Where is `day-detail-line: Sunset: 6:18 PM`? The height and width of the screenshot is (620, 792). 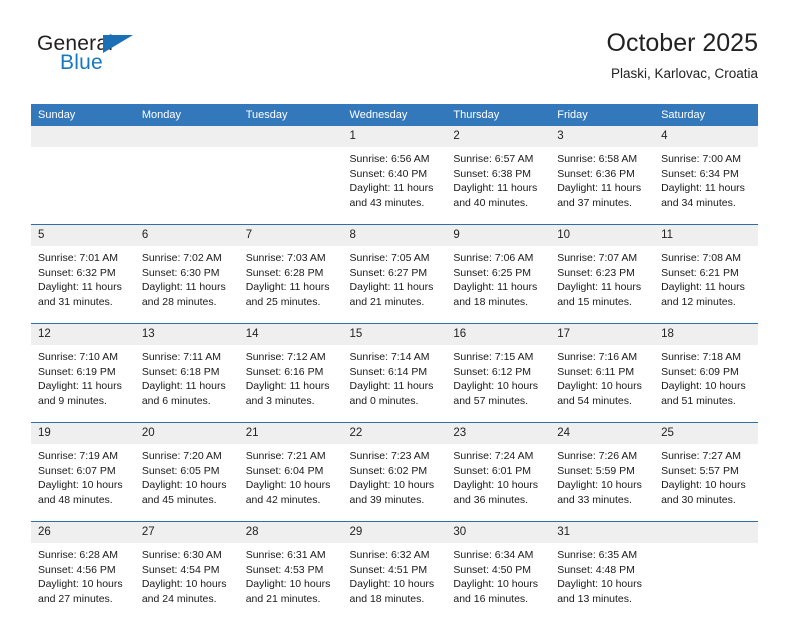 day-detail-line: Sunset: 6:18 PM is located at coordinates (187, 372).